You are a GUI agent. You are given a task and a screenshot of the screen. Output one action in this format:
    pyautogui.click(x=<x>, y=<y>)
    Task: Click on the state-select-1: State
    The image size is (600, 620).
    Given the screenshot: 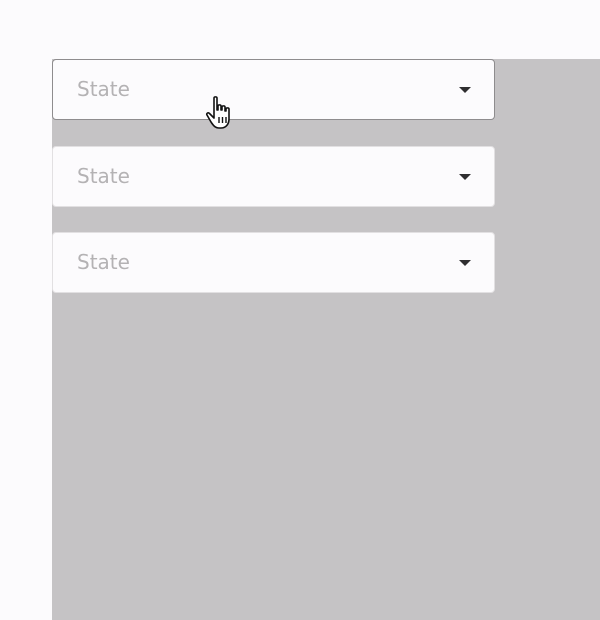 What is the action you would take?
    pyautogui.click(x=273, y=89)
    